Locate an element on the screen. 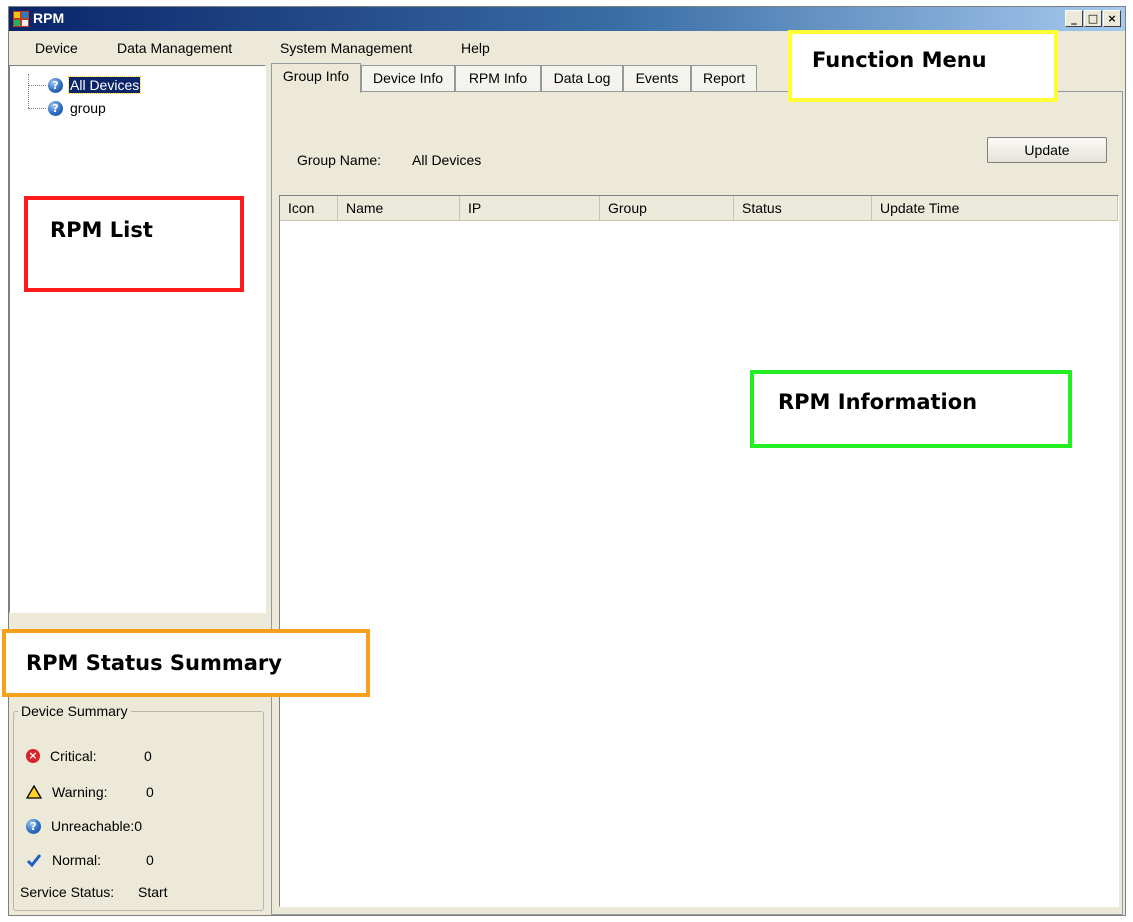 The height and width of the screenshot is (922, 1133). summary-row-unreachable: ? Unreachable: 0 is located at coordinates (84, 826).